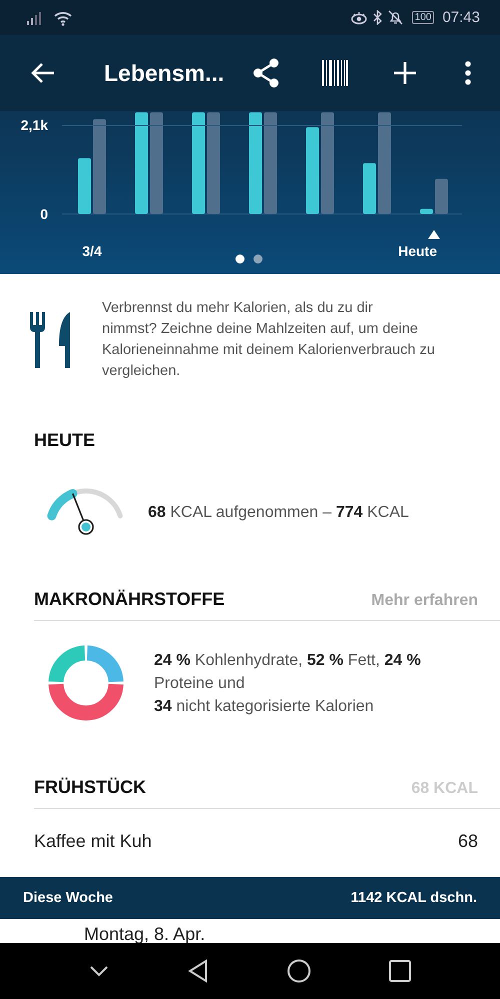  Describe the element at coordinates (63, 18) in the screenshot. I see `wifi-icon` at that location.